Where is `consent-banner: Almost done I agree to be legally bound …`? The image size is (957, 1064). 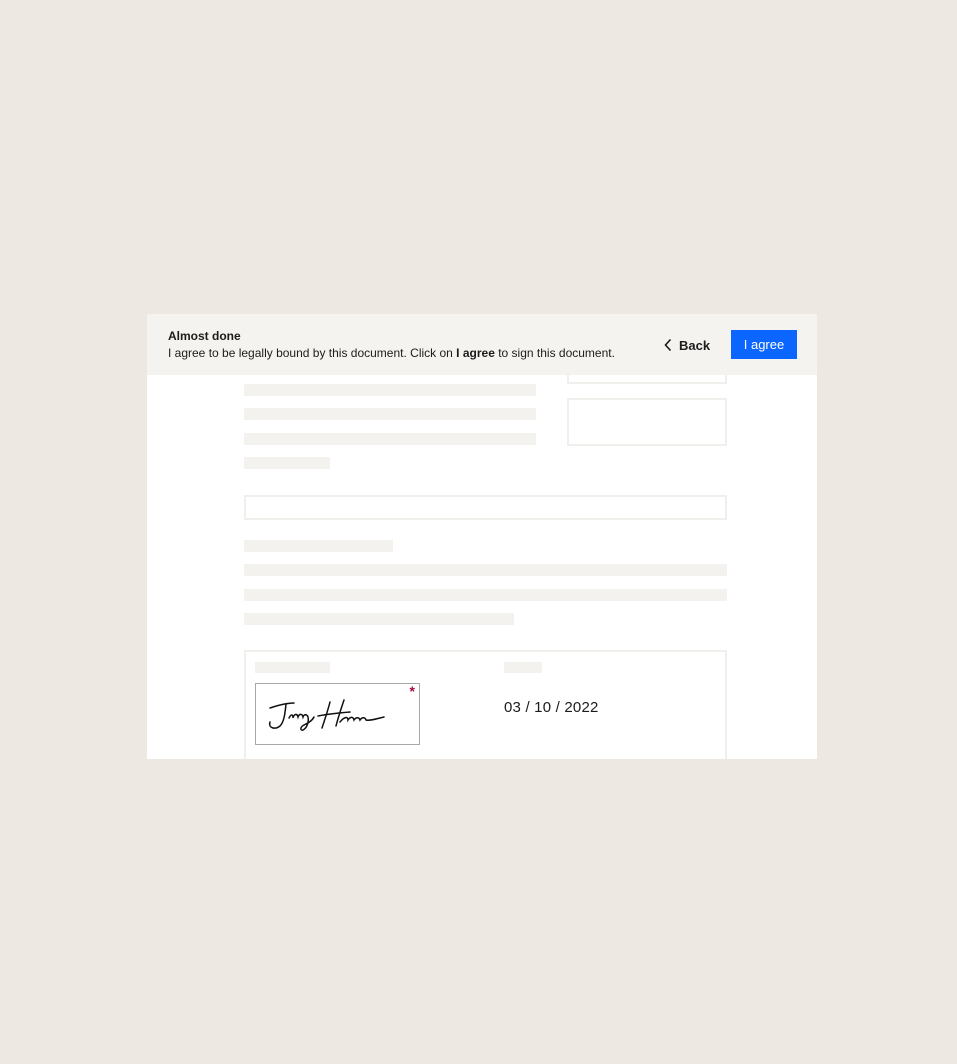 consent-banner: Almost done I agree to be legally bound … is located at coordinates (482, 344).